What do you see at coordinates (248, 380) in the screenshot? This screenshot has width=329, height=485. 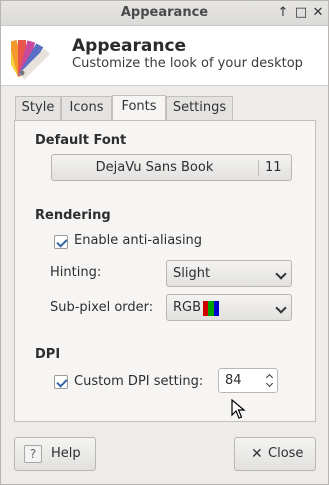 I see `dpi-spinbutton: 84` at bounding box center [248, 380].